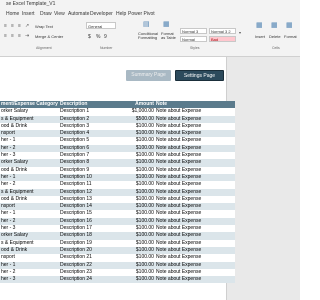 The width and height of the screenshot is (320, 300). What do you see at coordinates (94, 229) in the screenshot?
I see `cell-description: Description 17` at bounding box center [94, 229].